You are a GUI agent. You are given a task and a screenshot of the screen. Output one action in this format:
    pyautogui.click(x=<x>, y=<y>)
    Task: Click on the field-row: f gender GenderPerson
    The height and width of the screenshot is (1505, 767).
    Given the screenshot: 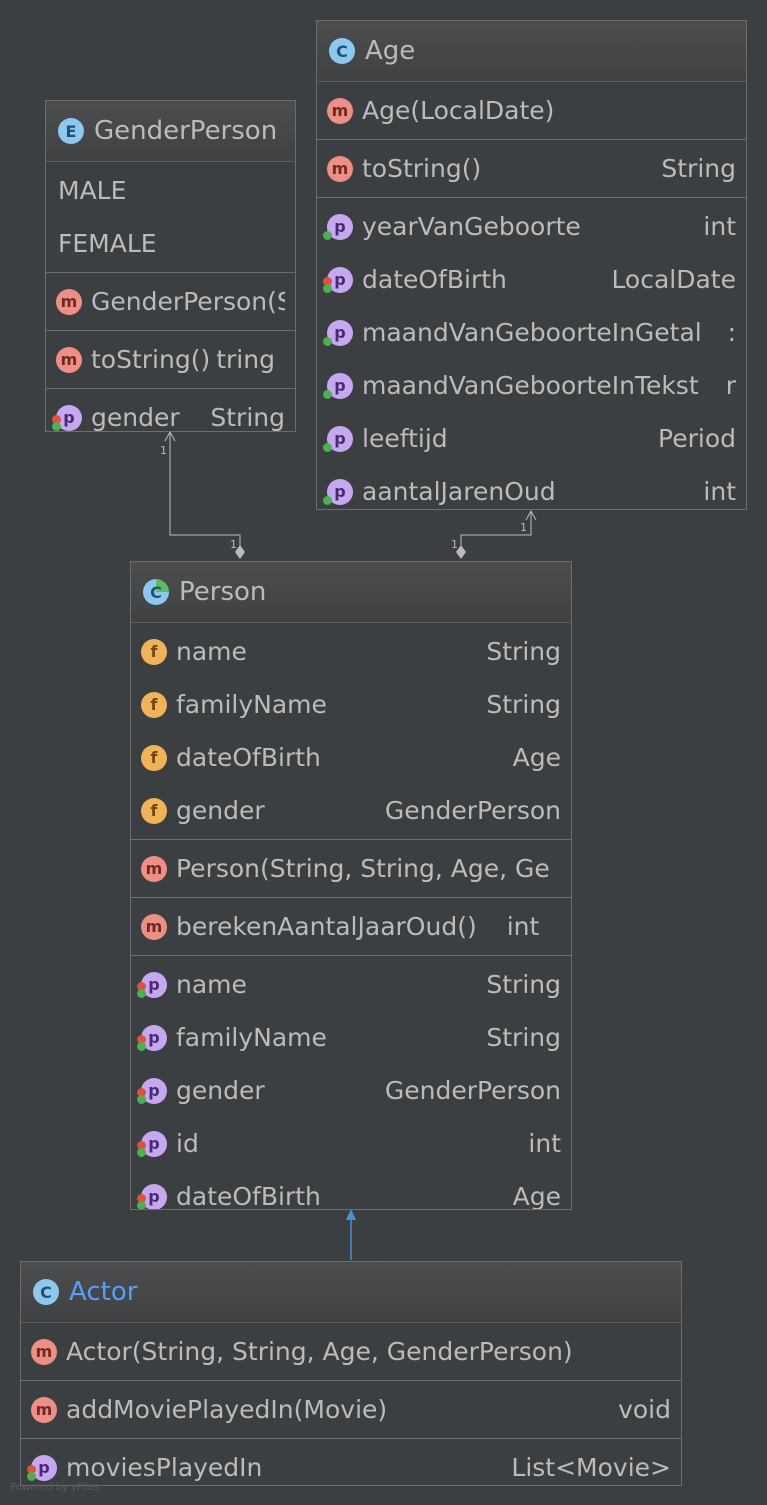 What is the action you would take?
    pyautogui.click(x=351, y=810)
    